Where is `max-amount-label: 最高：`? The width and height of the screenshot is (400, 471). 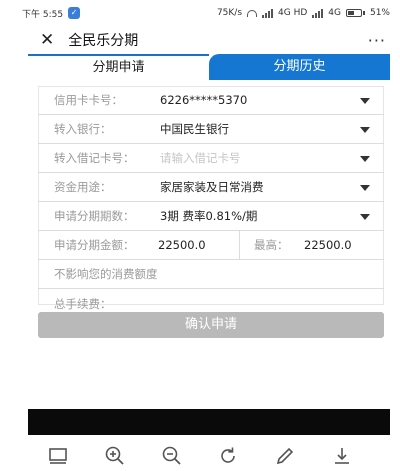
max-amount-label: 最高： is located at coordinates (271, 245).